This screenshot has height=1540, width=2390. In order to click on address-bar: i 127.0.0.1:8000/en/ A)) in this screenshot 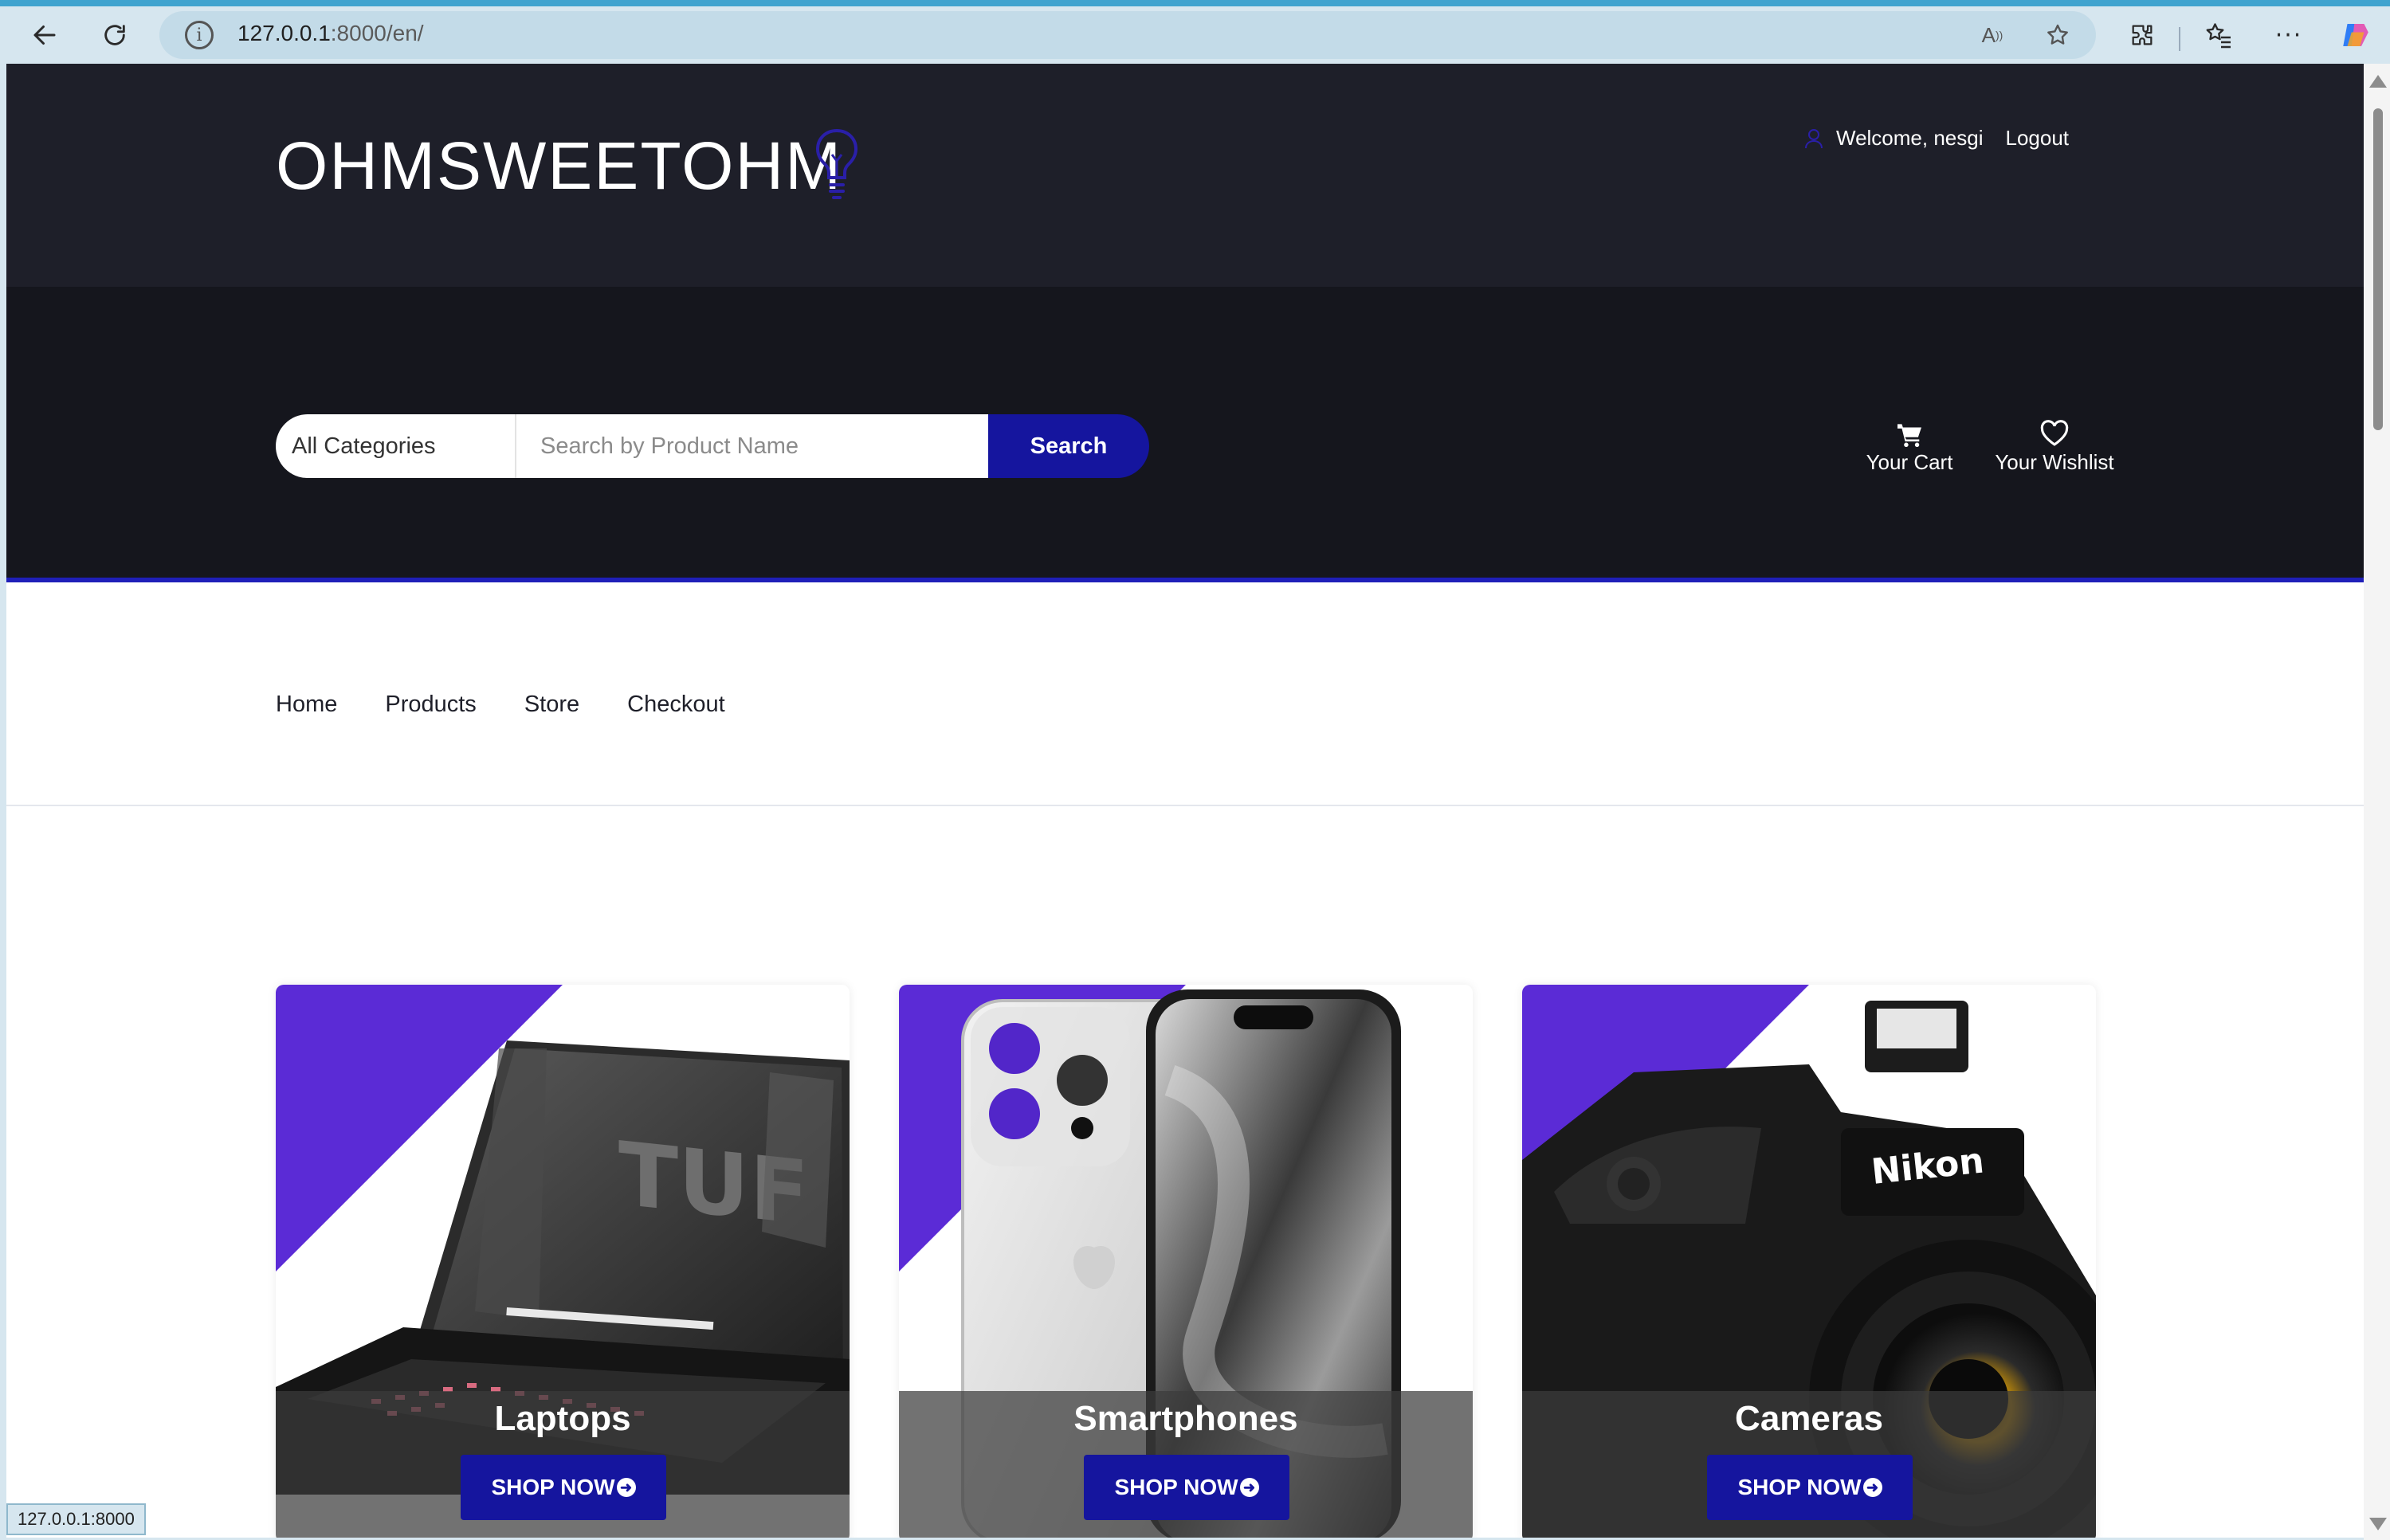, I will do `click(1127, 35)`.